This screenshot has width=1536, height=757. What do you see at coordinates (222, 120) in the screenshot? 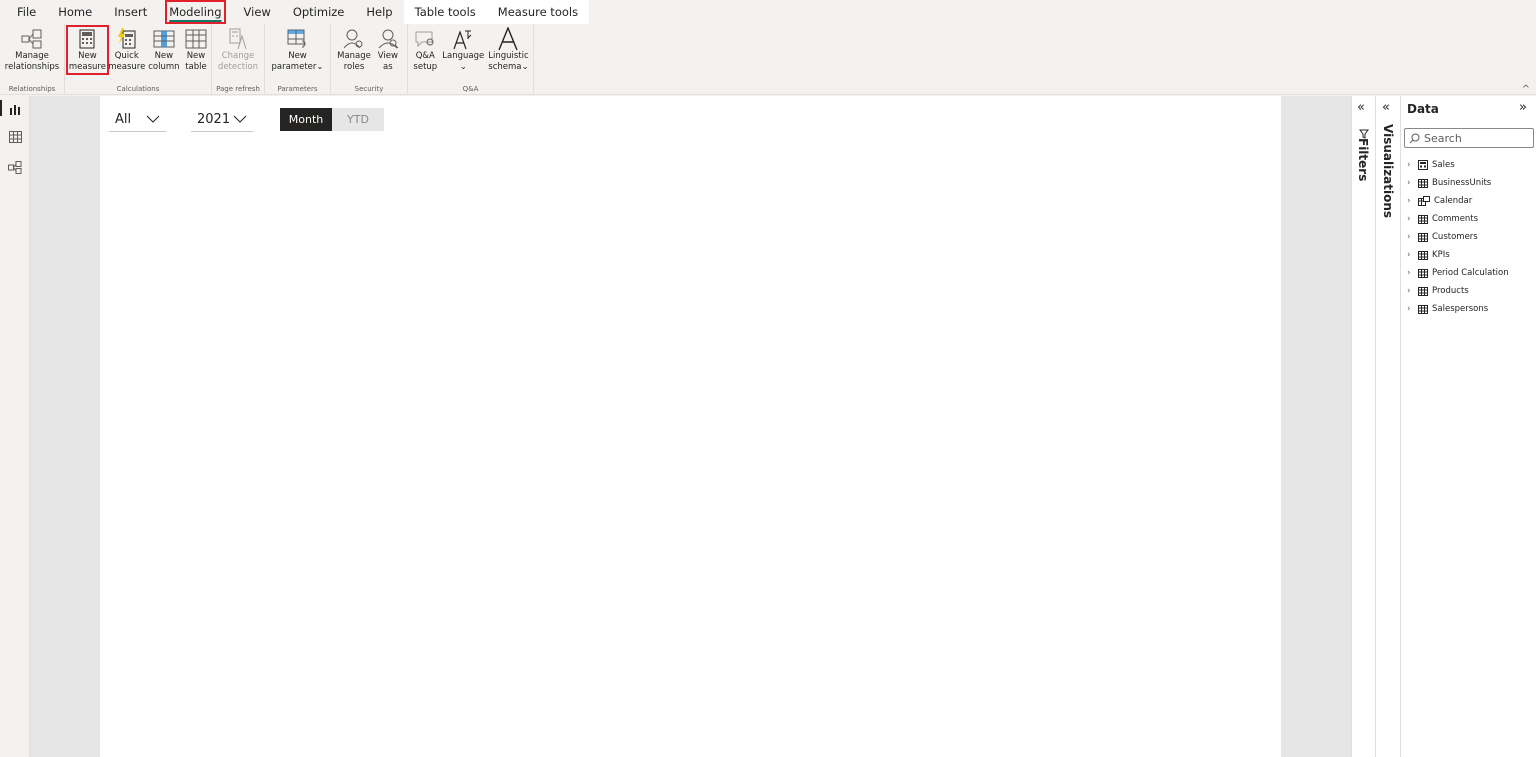
I see `slicer-year-dropdown: 2021` at bounding box center [222, 120].